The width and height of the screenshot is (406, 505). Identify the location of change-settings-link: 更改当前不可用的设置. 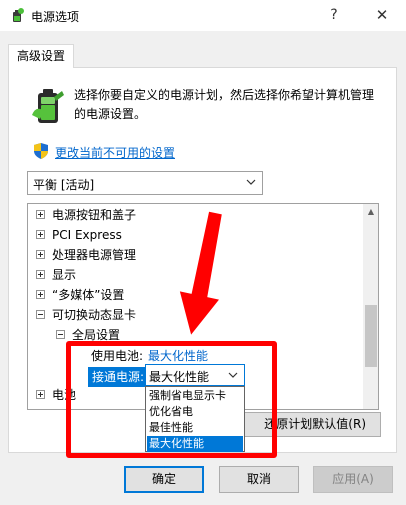
(115, 152).